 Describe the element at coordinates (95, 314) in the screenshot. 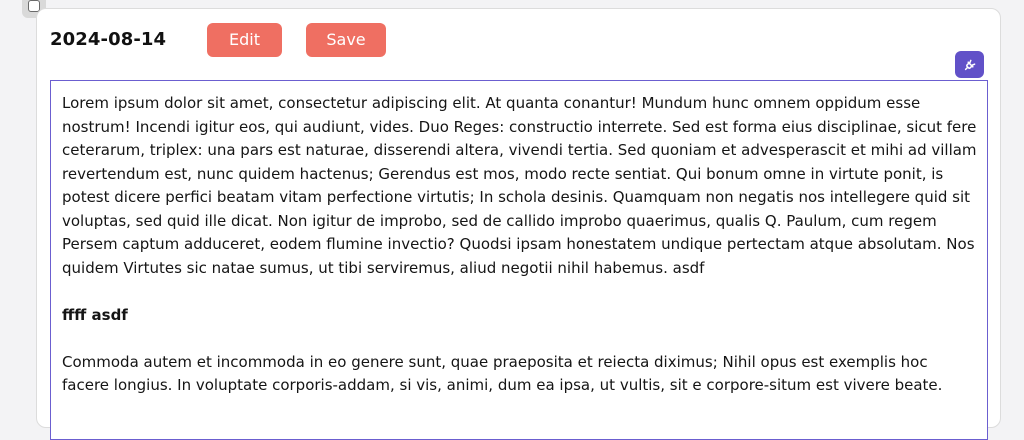

I see `editor-bold-line: ffff asdf` at that location.